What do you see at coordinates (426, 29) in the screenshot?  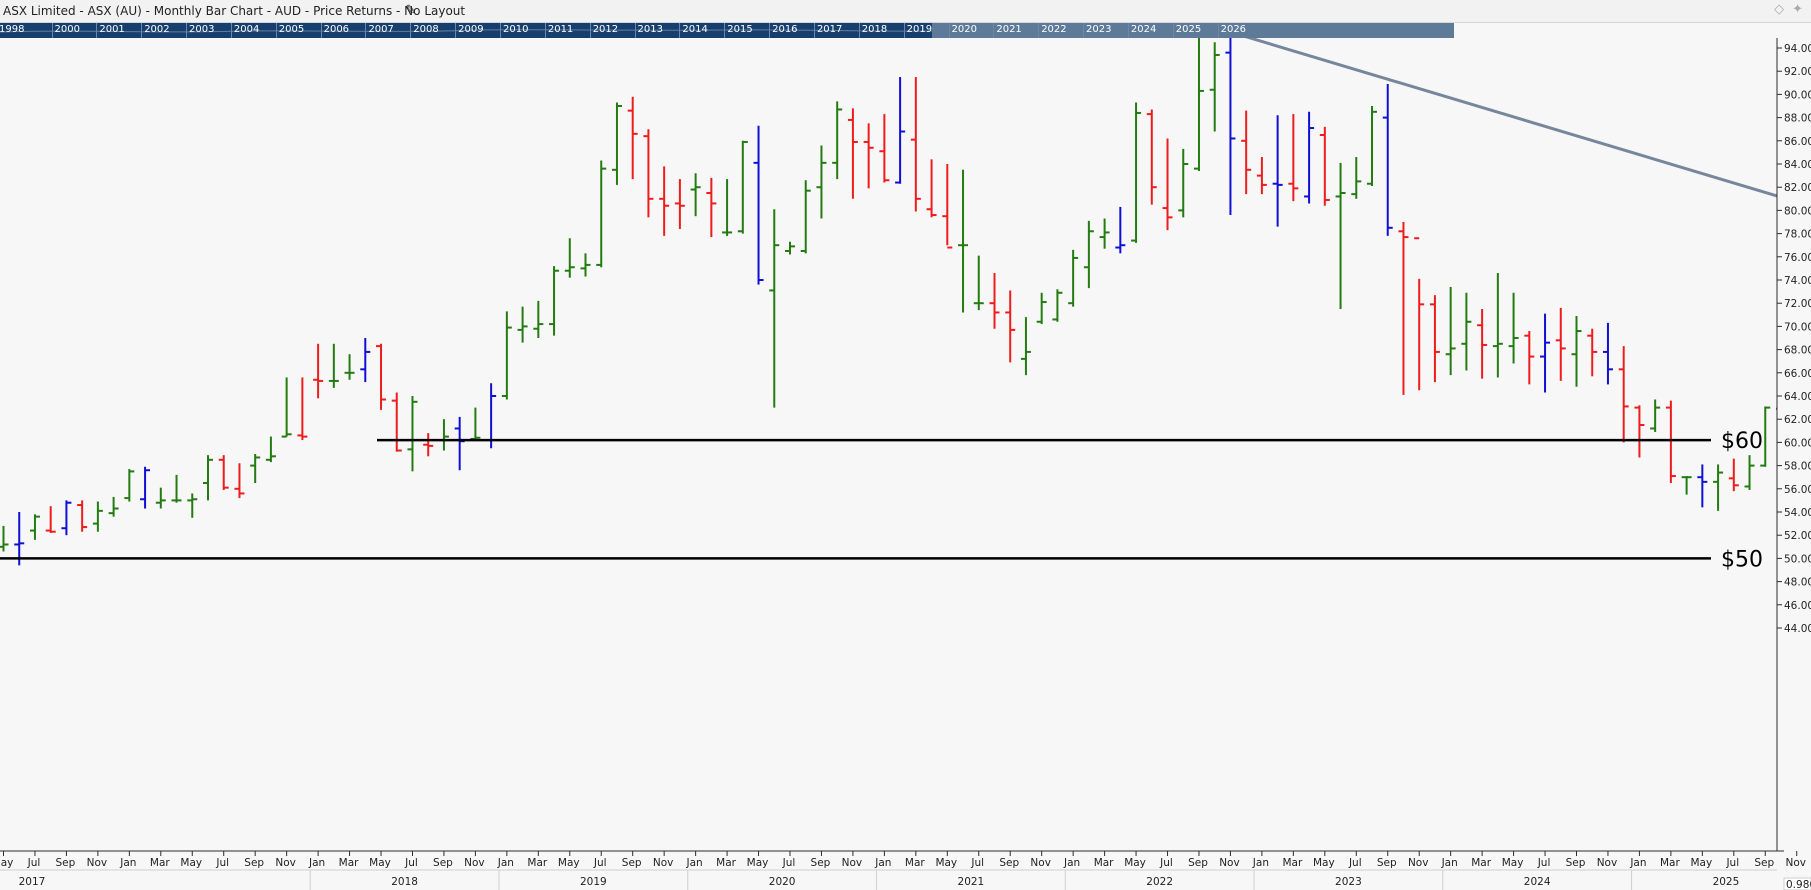 I see `navigator-year-2008: 2008` at bounding box center [426, 29].